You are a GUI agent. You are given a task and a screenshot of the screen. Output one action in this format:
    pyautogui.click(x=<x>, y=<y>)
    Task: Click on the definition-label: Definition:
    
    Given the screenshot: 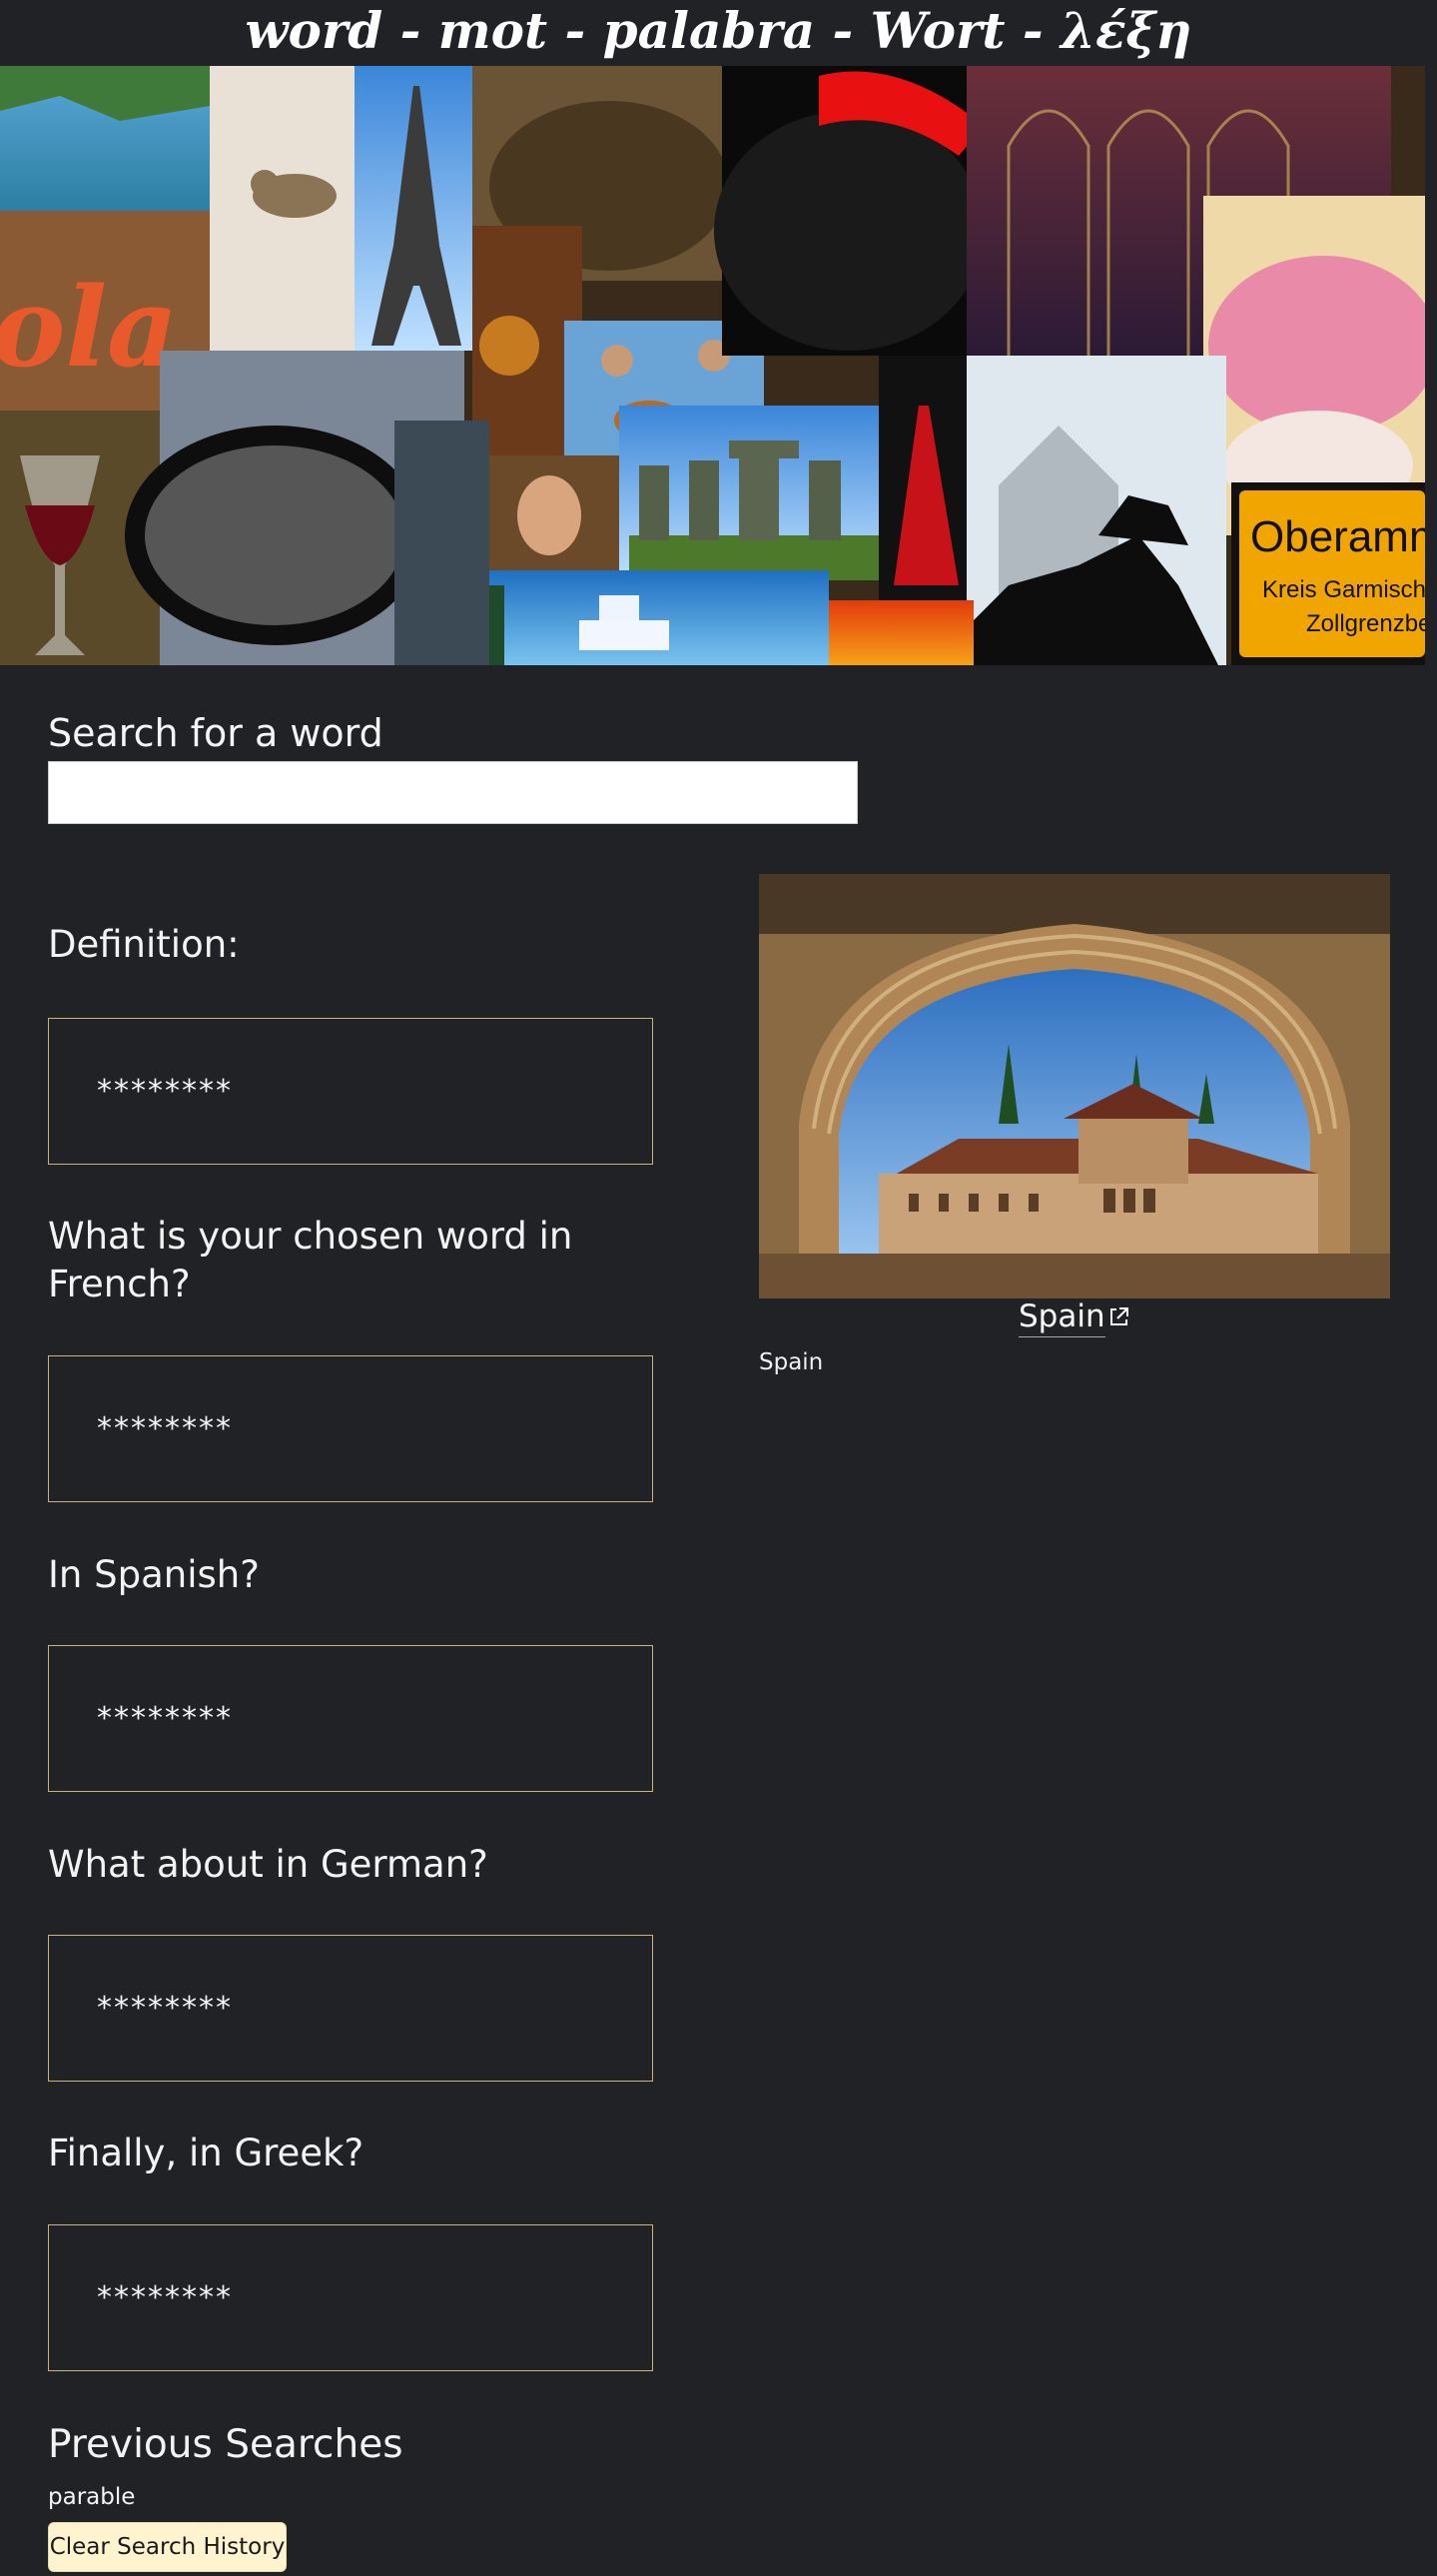 What is the action you would take?
    pyautogui.click(x=144, y=945)
    